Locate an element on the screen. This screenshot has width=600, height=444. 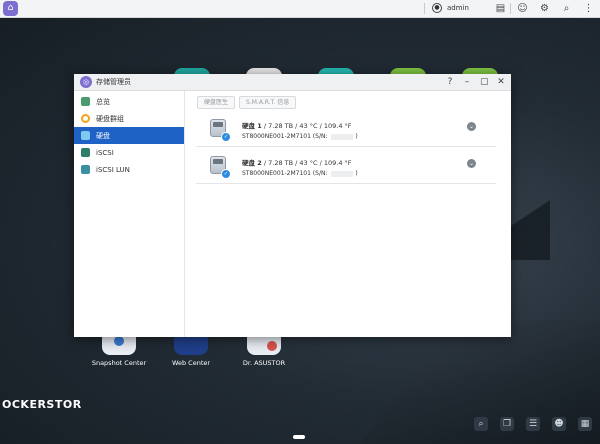
user-label: admin is located at coordinates (458, 8).